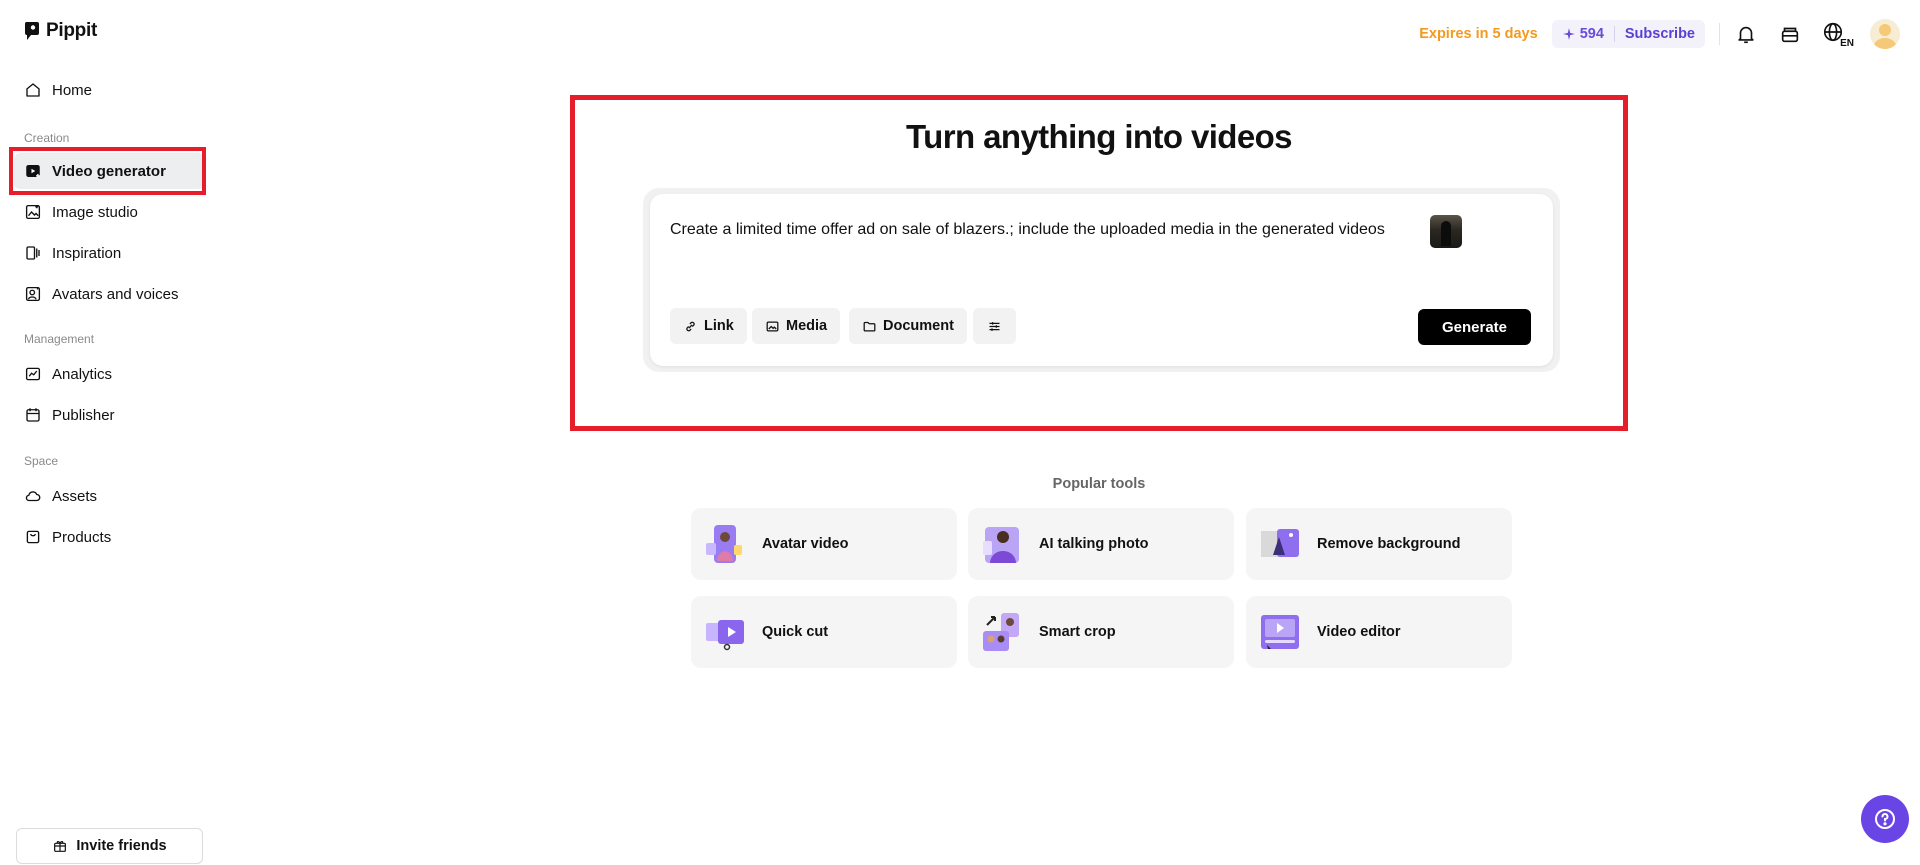 Image resolution: width=1920 pixels, height=865 pixels. Describe the element at coordinates (725, 544) in the screenshot. I see `avatar-video-icon` at that location.